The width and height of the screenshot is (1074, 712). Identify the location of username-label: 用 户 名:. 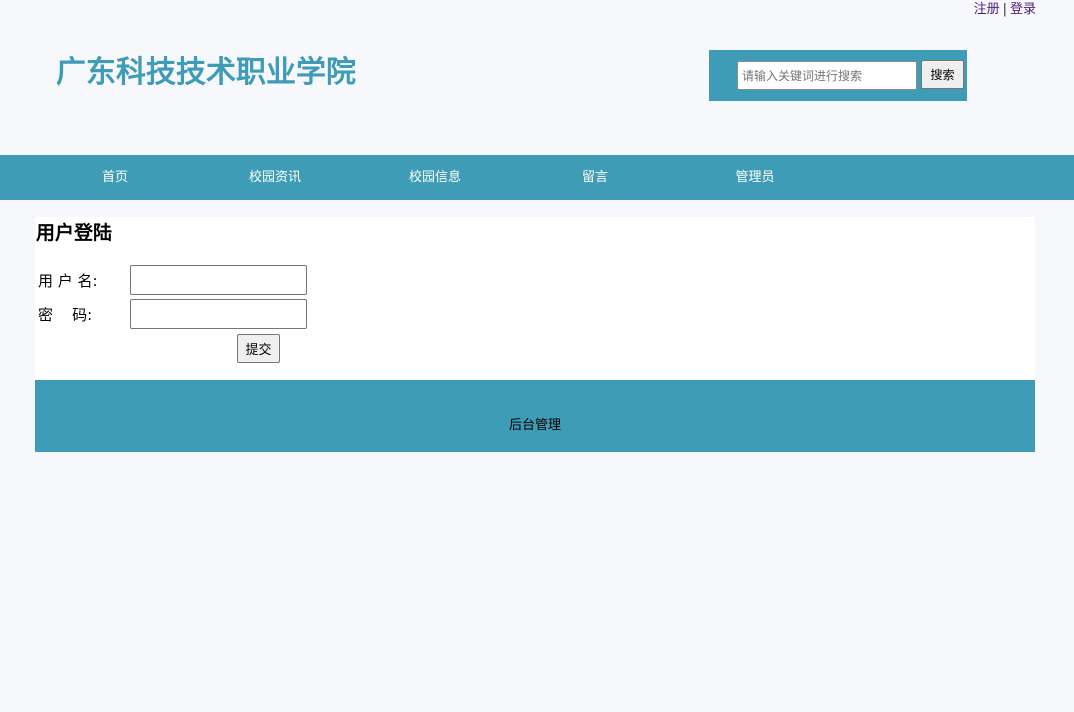
(68, 281).